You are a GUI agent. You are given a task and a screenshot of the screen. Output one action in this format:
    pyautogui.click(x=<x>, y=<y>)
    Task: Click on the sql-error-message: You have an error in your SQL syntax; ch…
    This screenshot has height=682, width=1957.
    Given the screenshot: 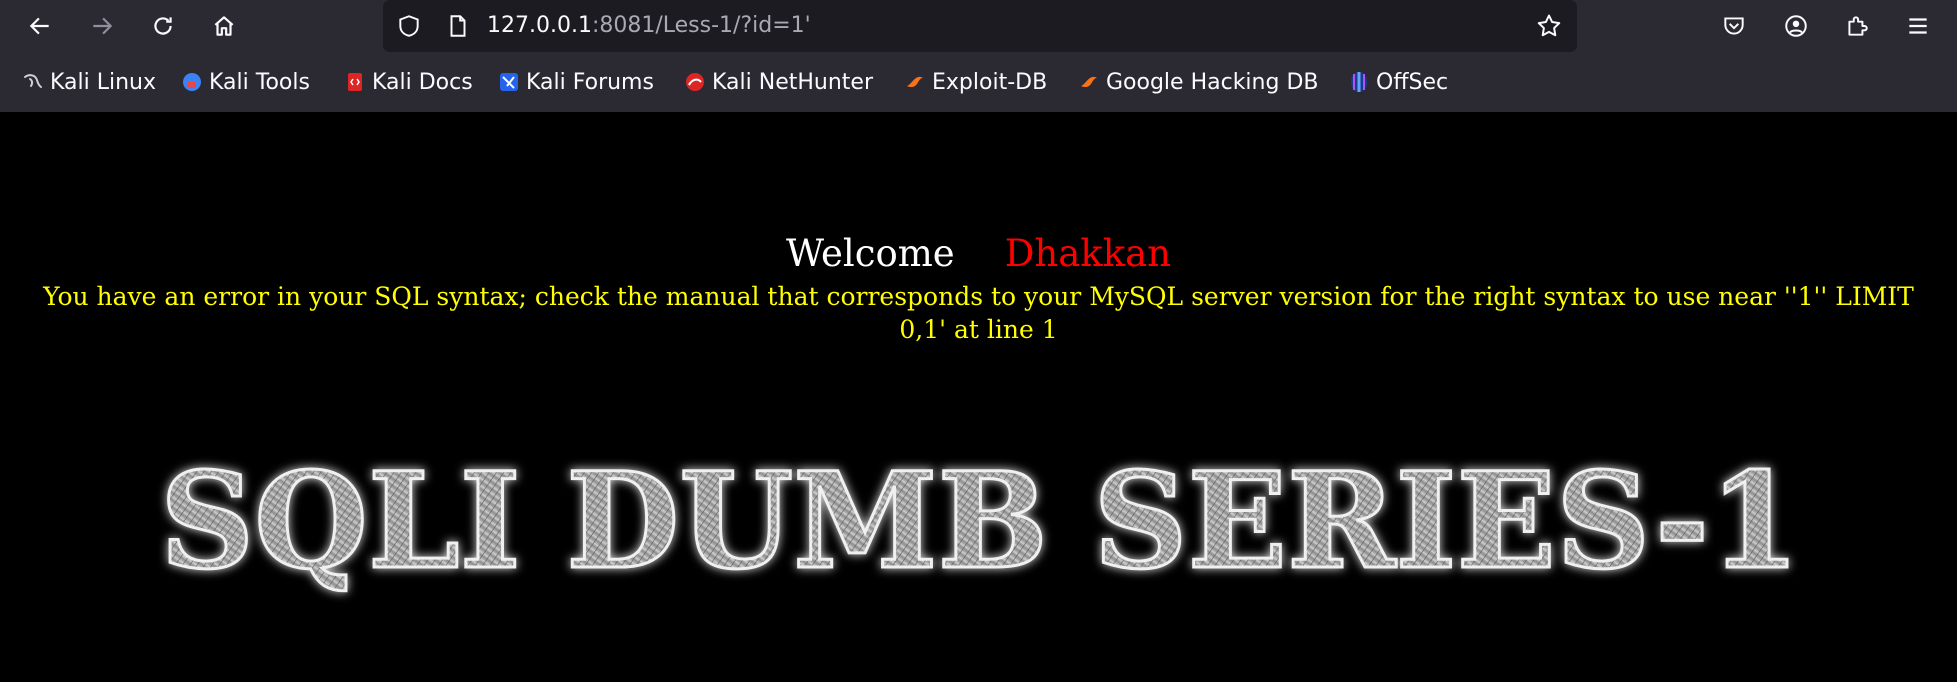 What is the action you would take?
    pyautogui.click(x=978, y=313)
    